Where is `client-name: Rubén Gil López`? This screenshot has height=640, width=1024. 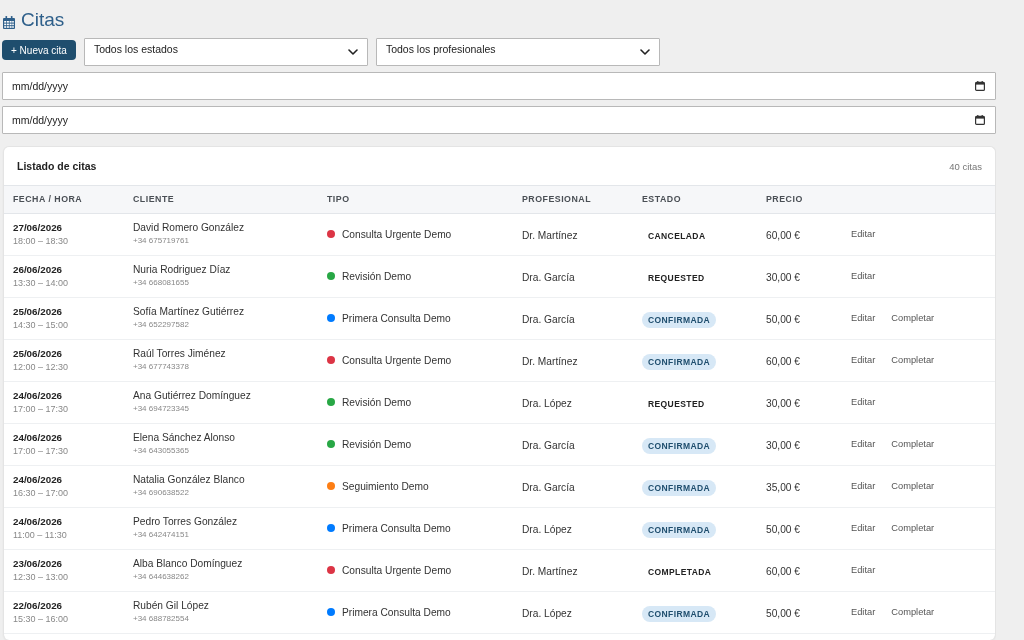
client-name: Rubén Gil López is located at coordinates (171, 605).